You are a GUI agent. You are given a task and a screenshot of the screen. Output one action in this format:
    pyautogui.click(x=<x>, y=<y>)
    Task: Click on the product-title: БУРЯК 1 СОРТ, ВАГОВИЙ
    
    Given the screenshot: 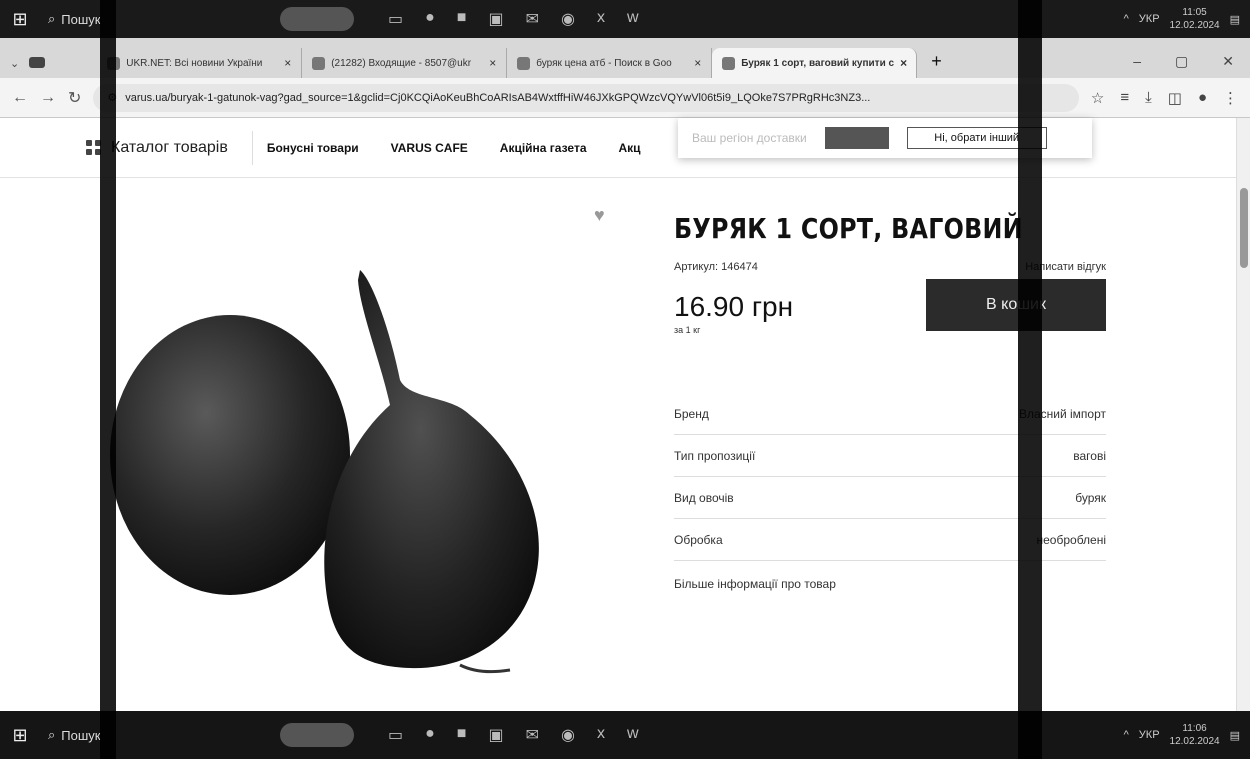 What is the action you would take?
    pyautogui.click(x=848, y=228)
    